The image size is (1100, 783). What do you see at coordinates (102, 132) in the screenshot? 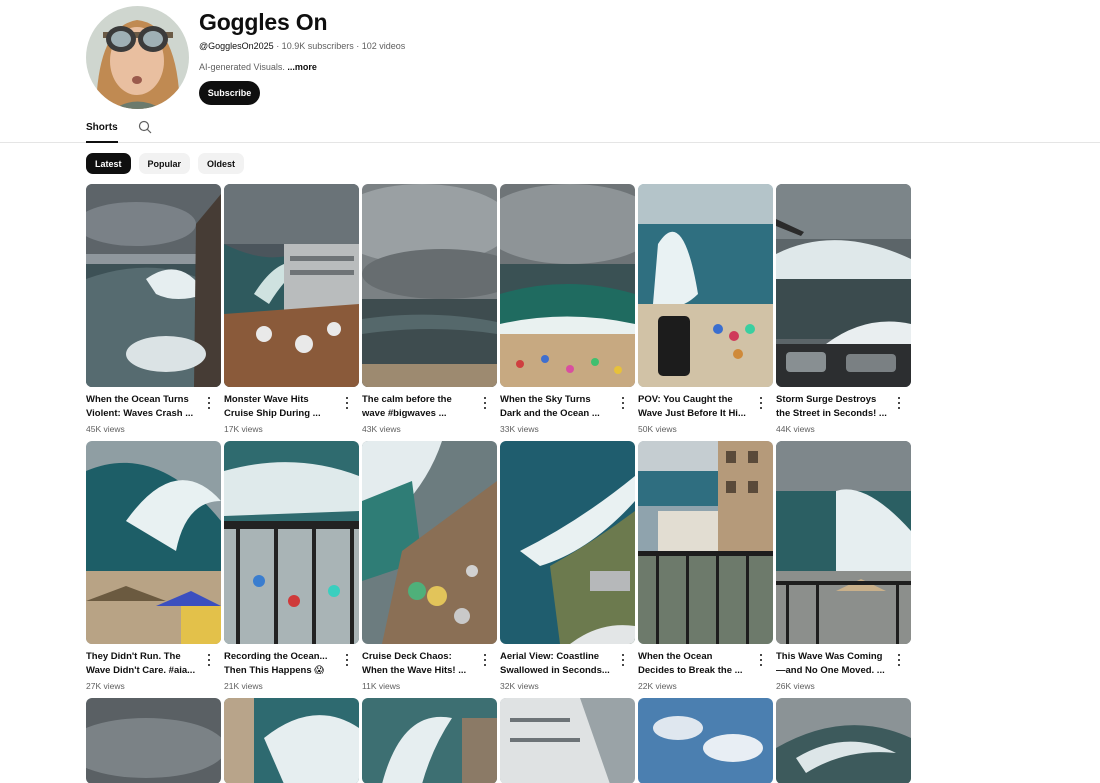
I see `tab-shorts: Shorts` at bounding box center [102, 132].